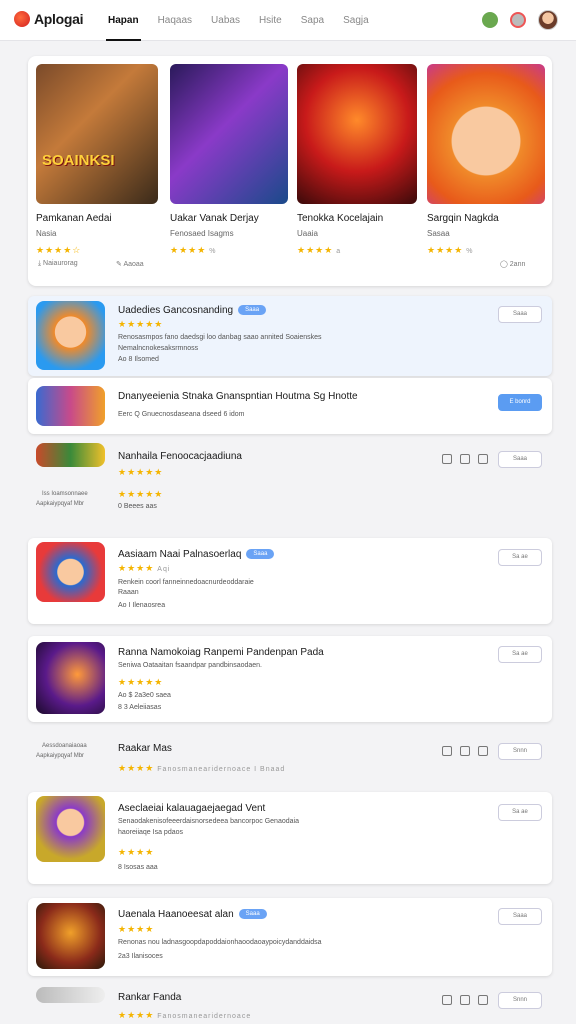 Image resolution: width=576 pixels, height=1024 pixels. Describe the element at coordinates (225, 20) in the screenshot. I see `tab-3: Uabas` at that location.